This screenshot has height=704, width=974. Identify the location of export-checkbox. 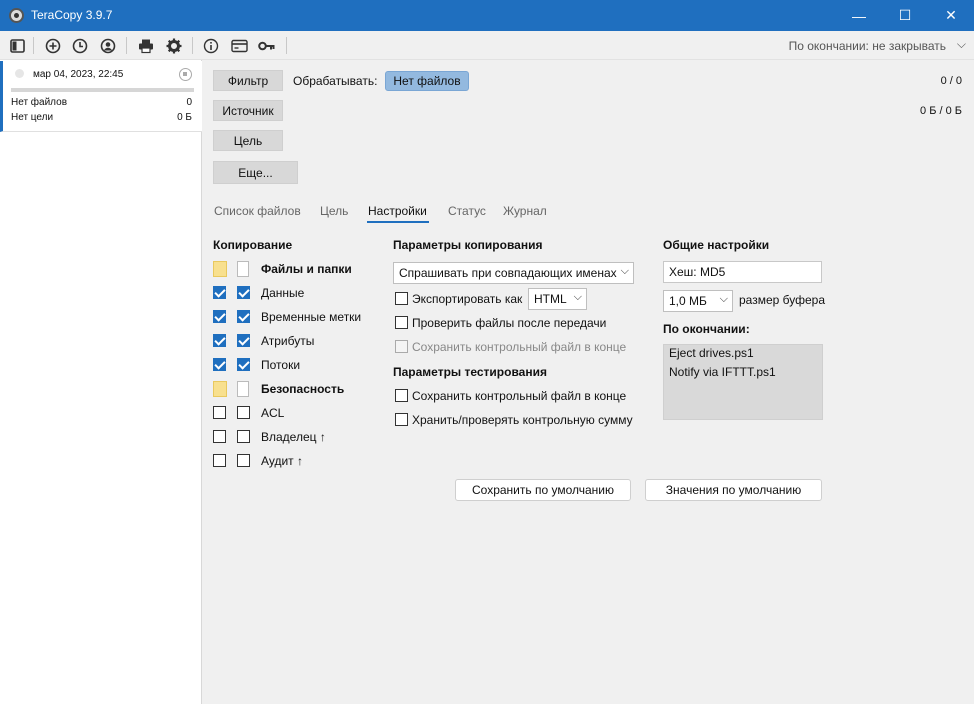
(401, 298).